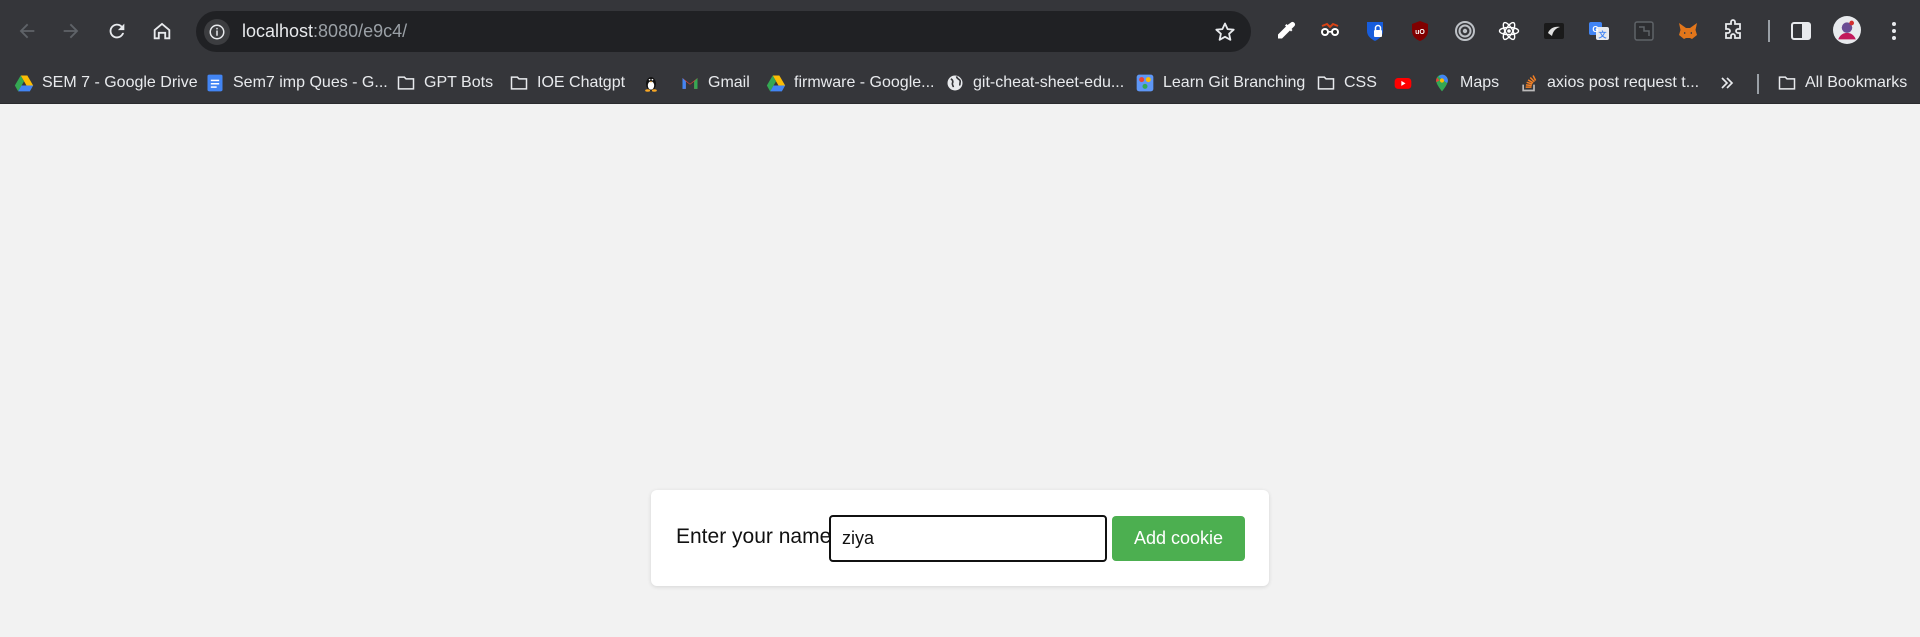 The width and height of the screenshot is (1920, 637). I want to click on side-panel-icon, so click(1801, 31).